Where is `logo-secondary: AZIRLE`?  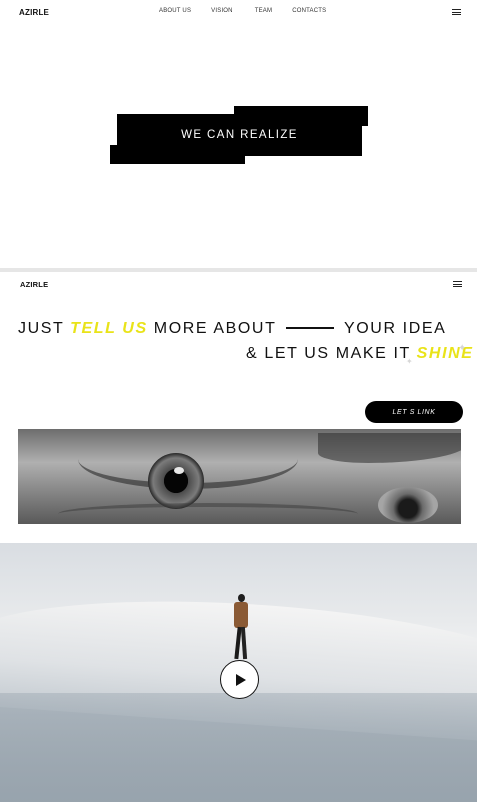 logo-secondary: AZIRLE is located at coordinates (34, 284).